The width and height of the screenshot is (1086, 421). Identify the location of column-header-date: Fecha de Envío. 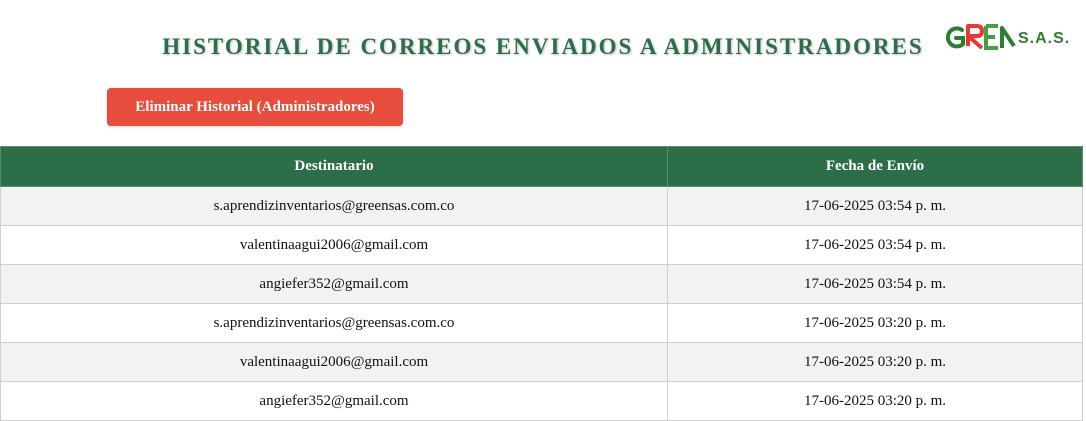
(875, 166).